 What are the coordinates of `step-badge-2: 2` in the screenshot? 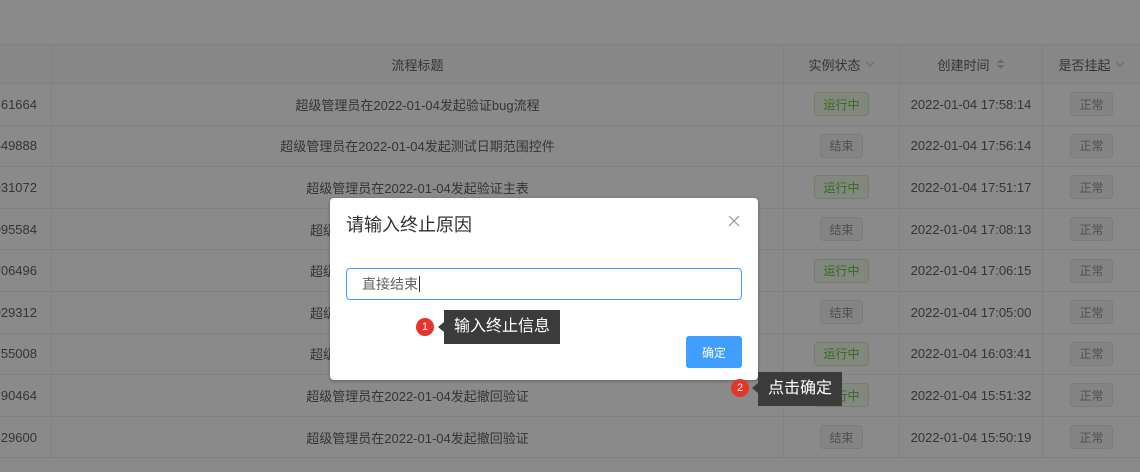 It's located at (740, 388).